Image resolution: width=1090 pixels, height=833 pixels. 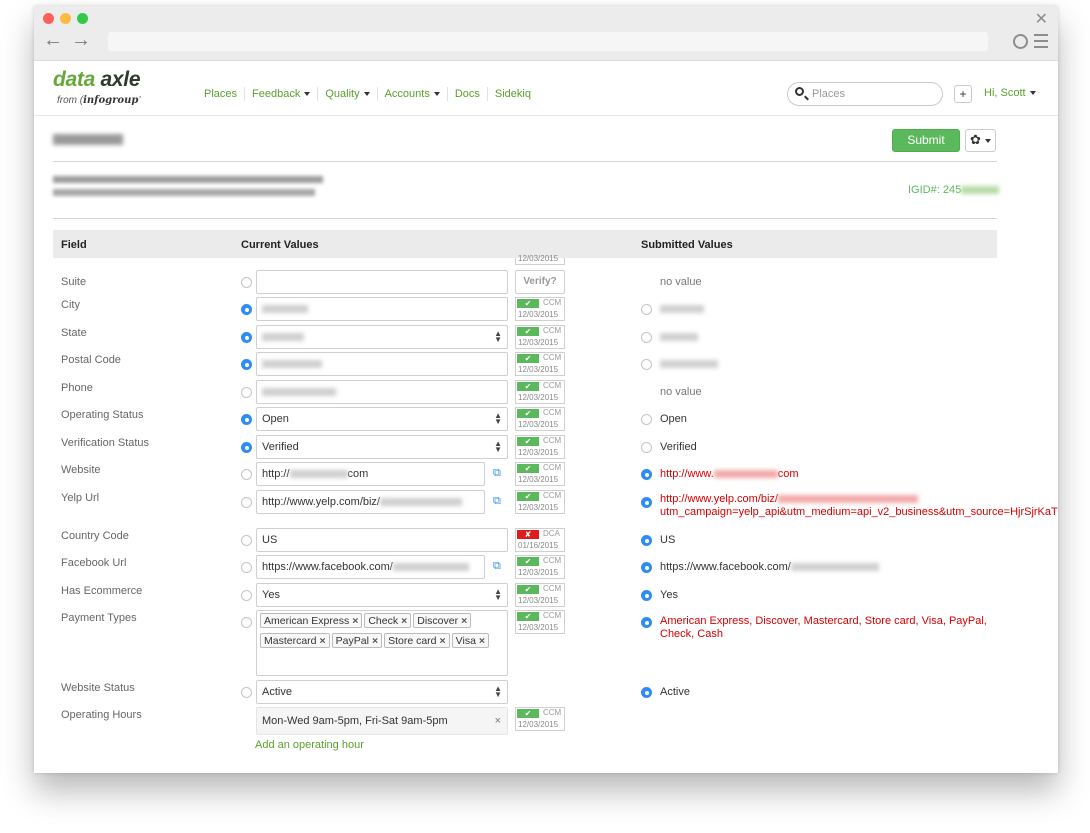 What do you see at coordinates (370, 474) in the screenshot?
I see `website-input: http://com` at bounding box center [370, 474].